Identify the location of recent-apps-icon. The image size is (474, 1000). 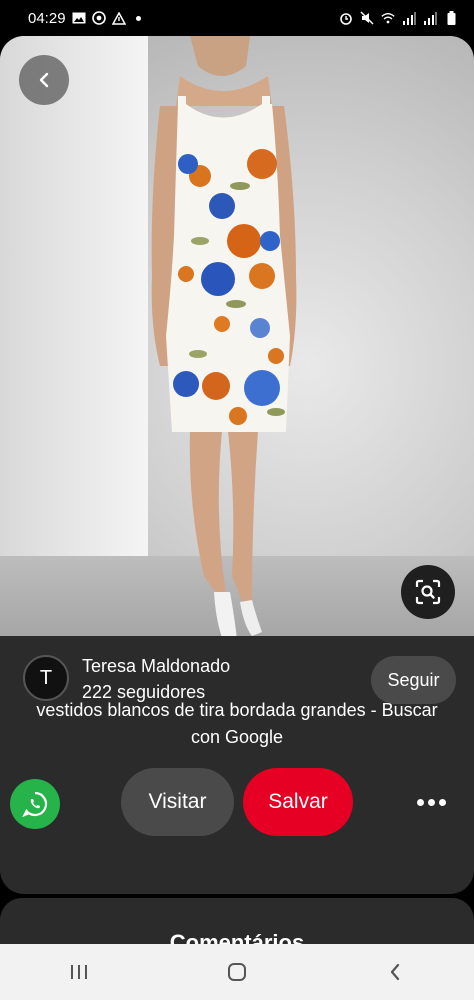
(79, 972).